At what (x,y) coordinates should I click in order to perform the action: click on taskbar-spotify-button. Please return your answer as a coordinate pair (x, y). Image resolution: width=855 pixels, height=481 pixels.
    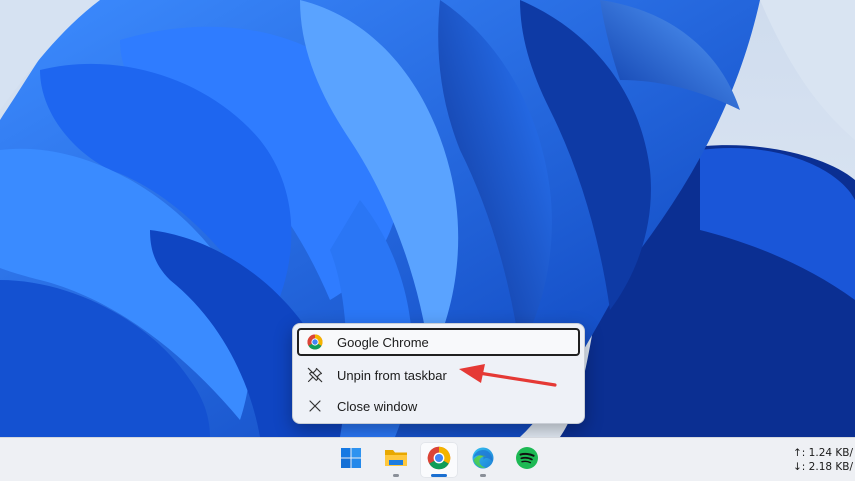
    Looking at the image, I should click on (527, 460).